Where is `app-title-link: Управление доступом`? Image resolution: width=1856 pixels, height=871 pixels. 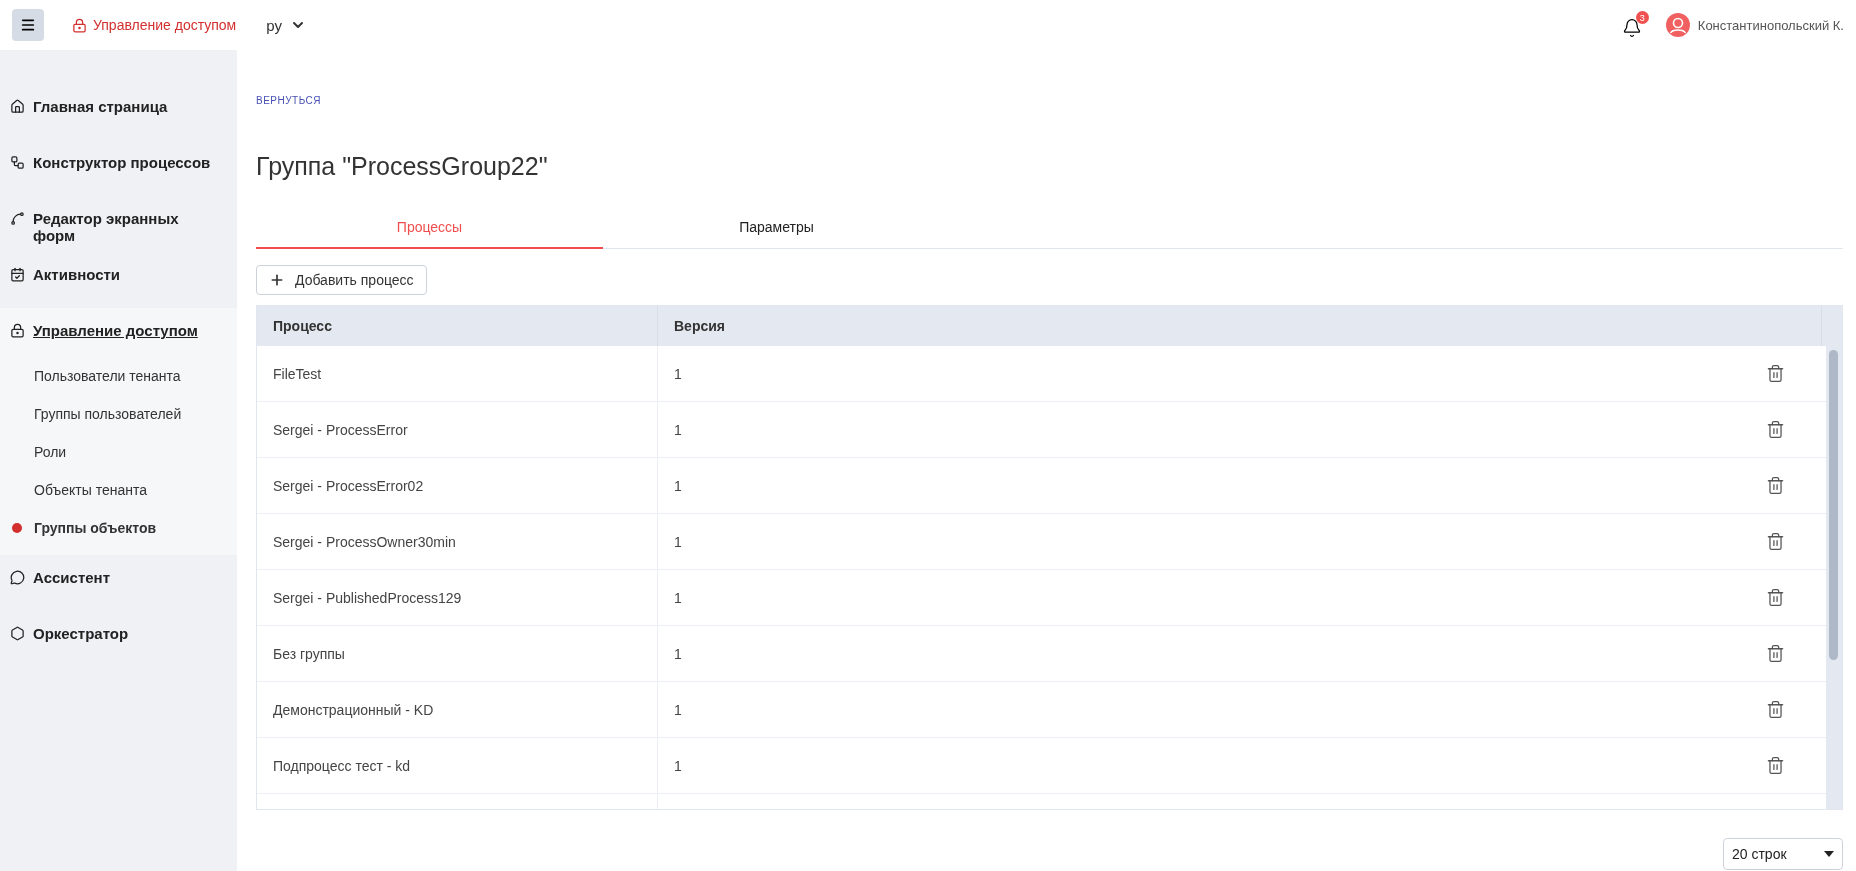 app-title-link: Управление доступом is located at coordinates (154, 25).